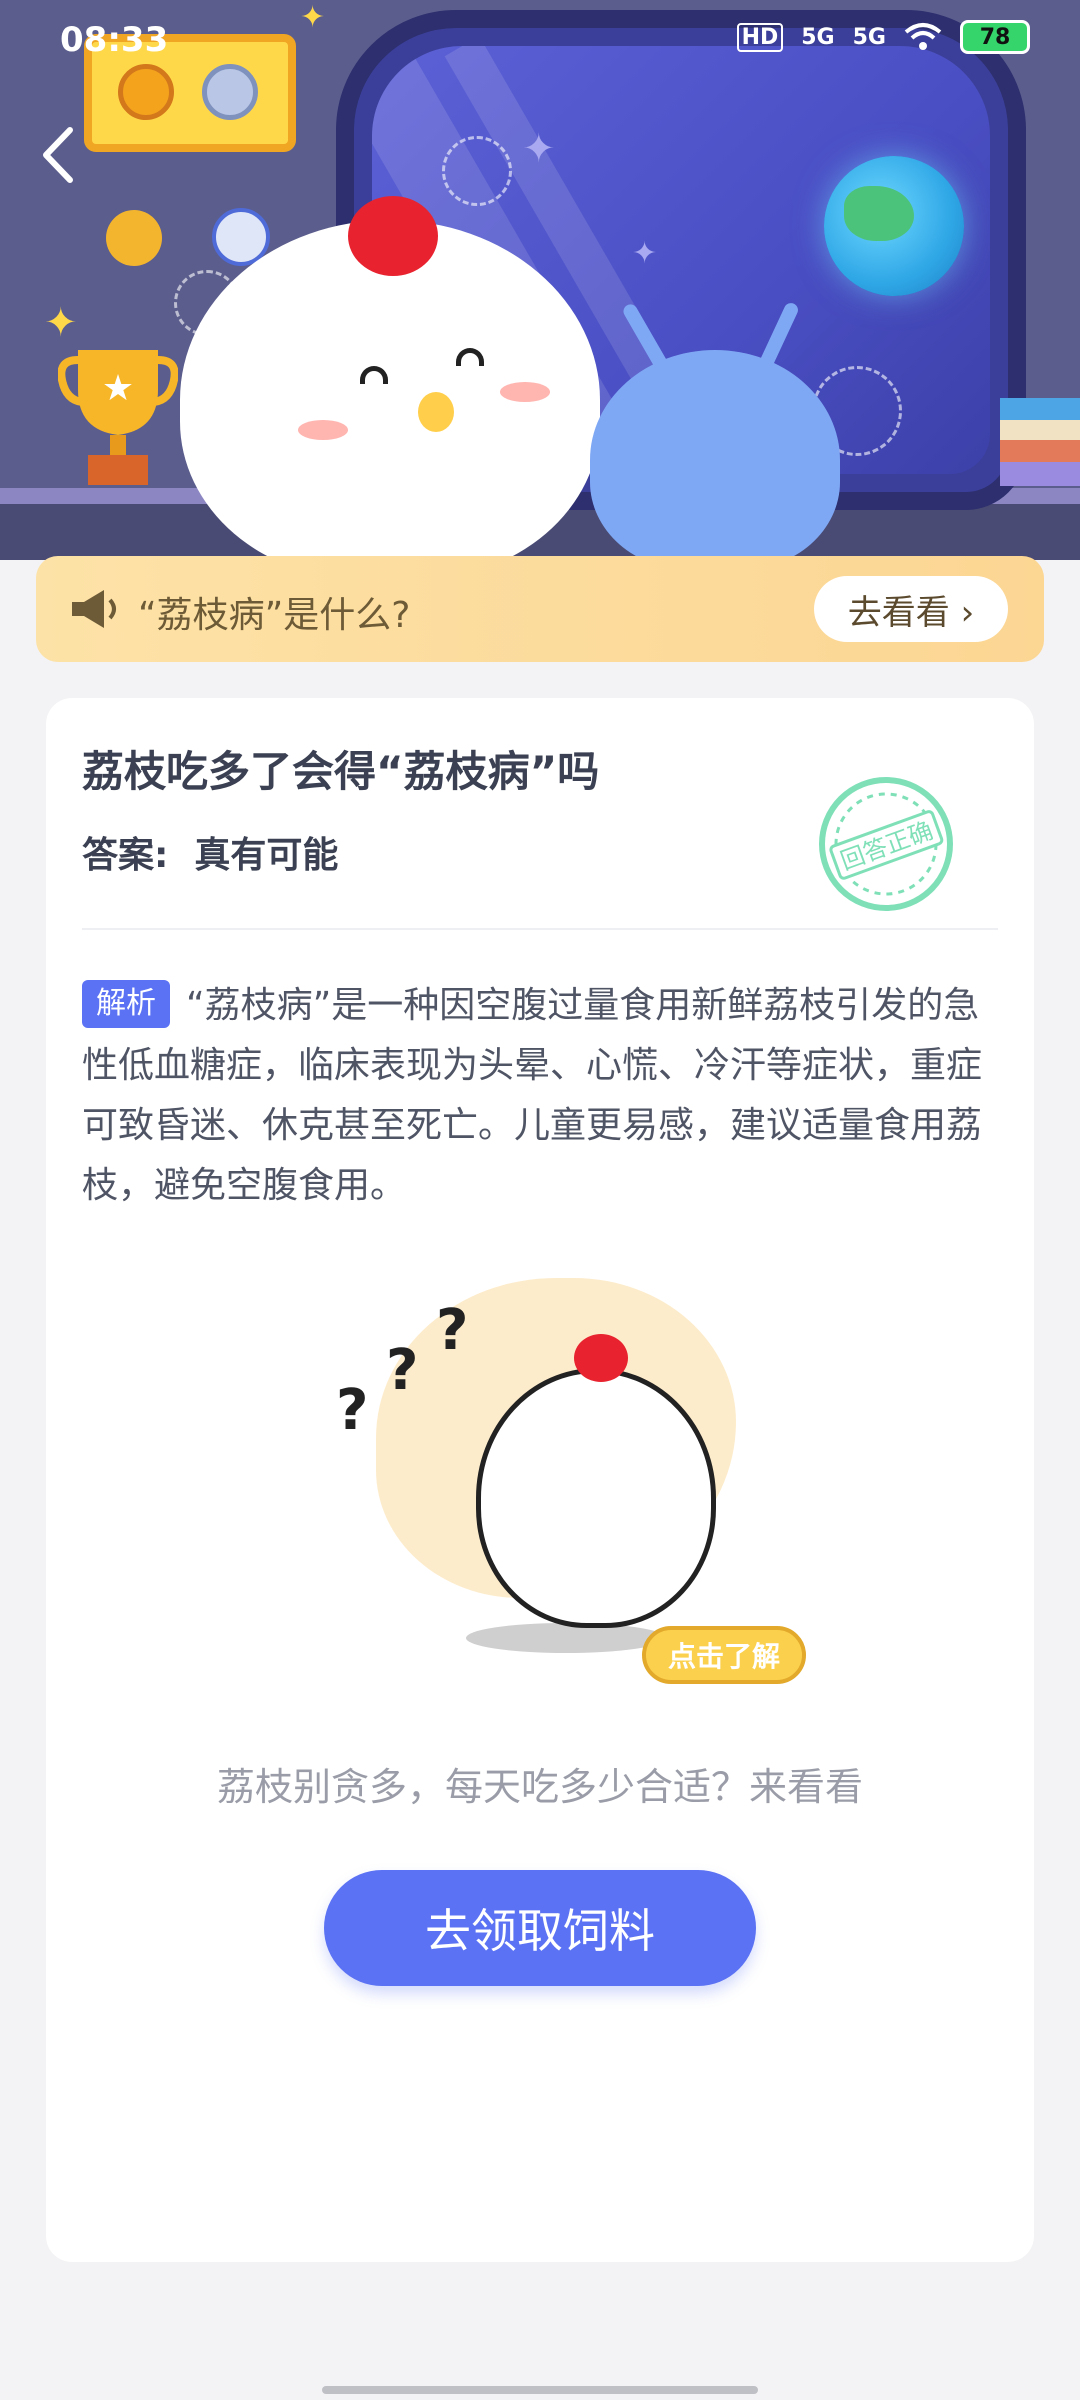  I want to click on notice-banner: “荔枝病”是什么? 去看看 ›, so click(540, 609).